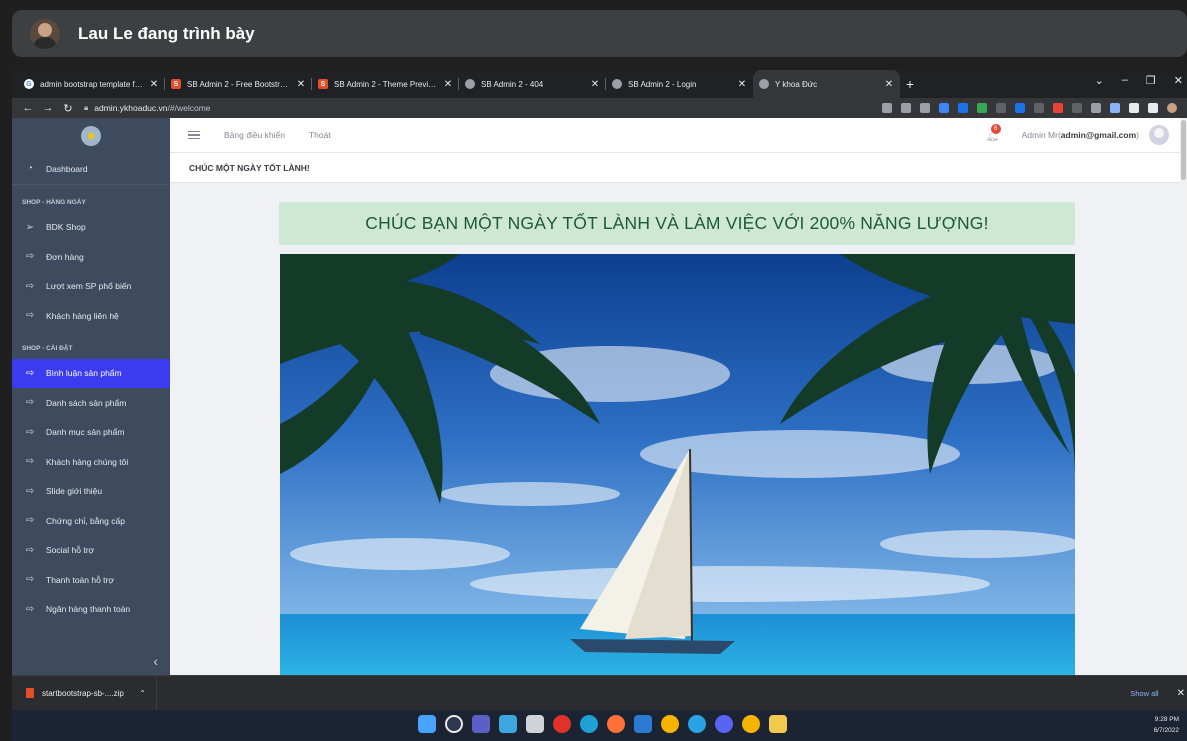 This screenshot has width=1187, height=741. I want to click on sidebar-item-intro-slides: ⇨ Slide giới thiệu, so click(91, 492).